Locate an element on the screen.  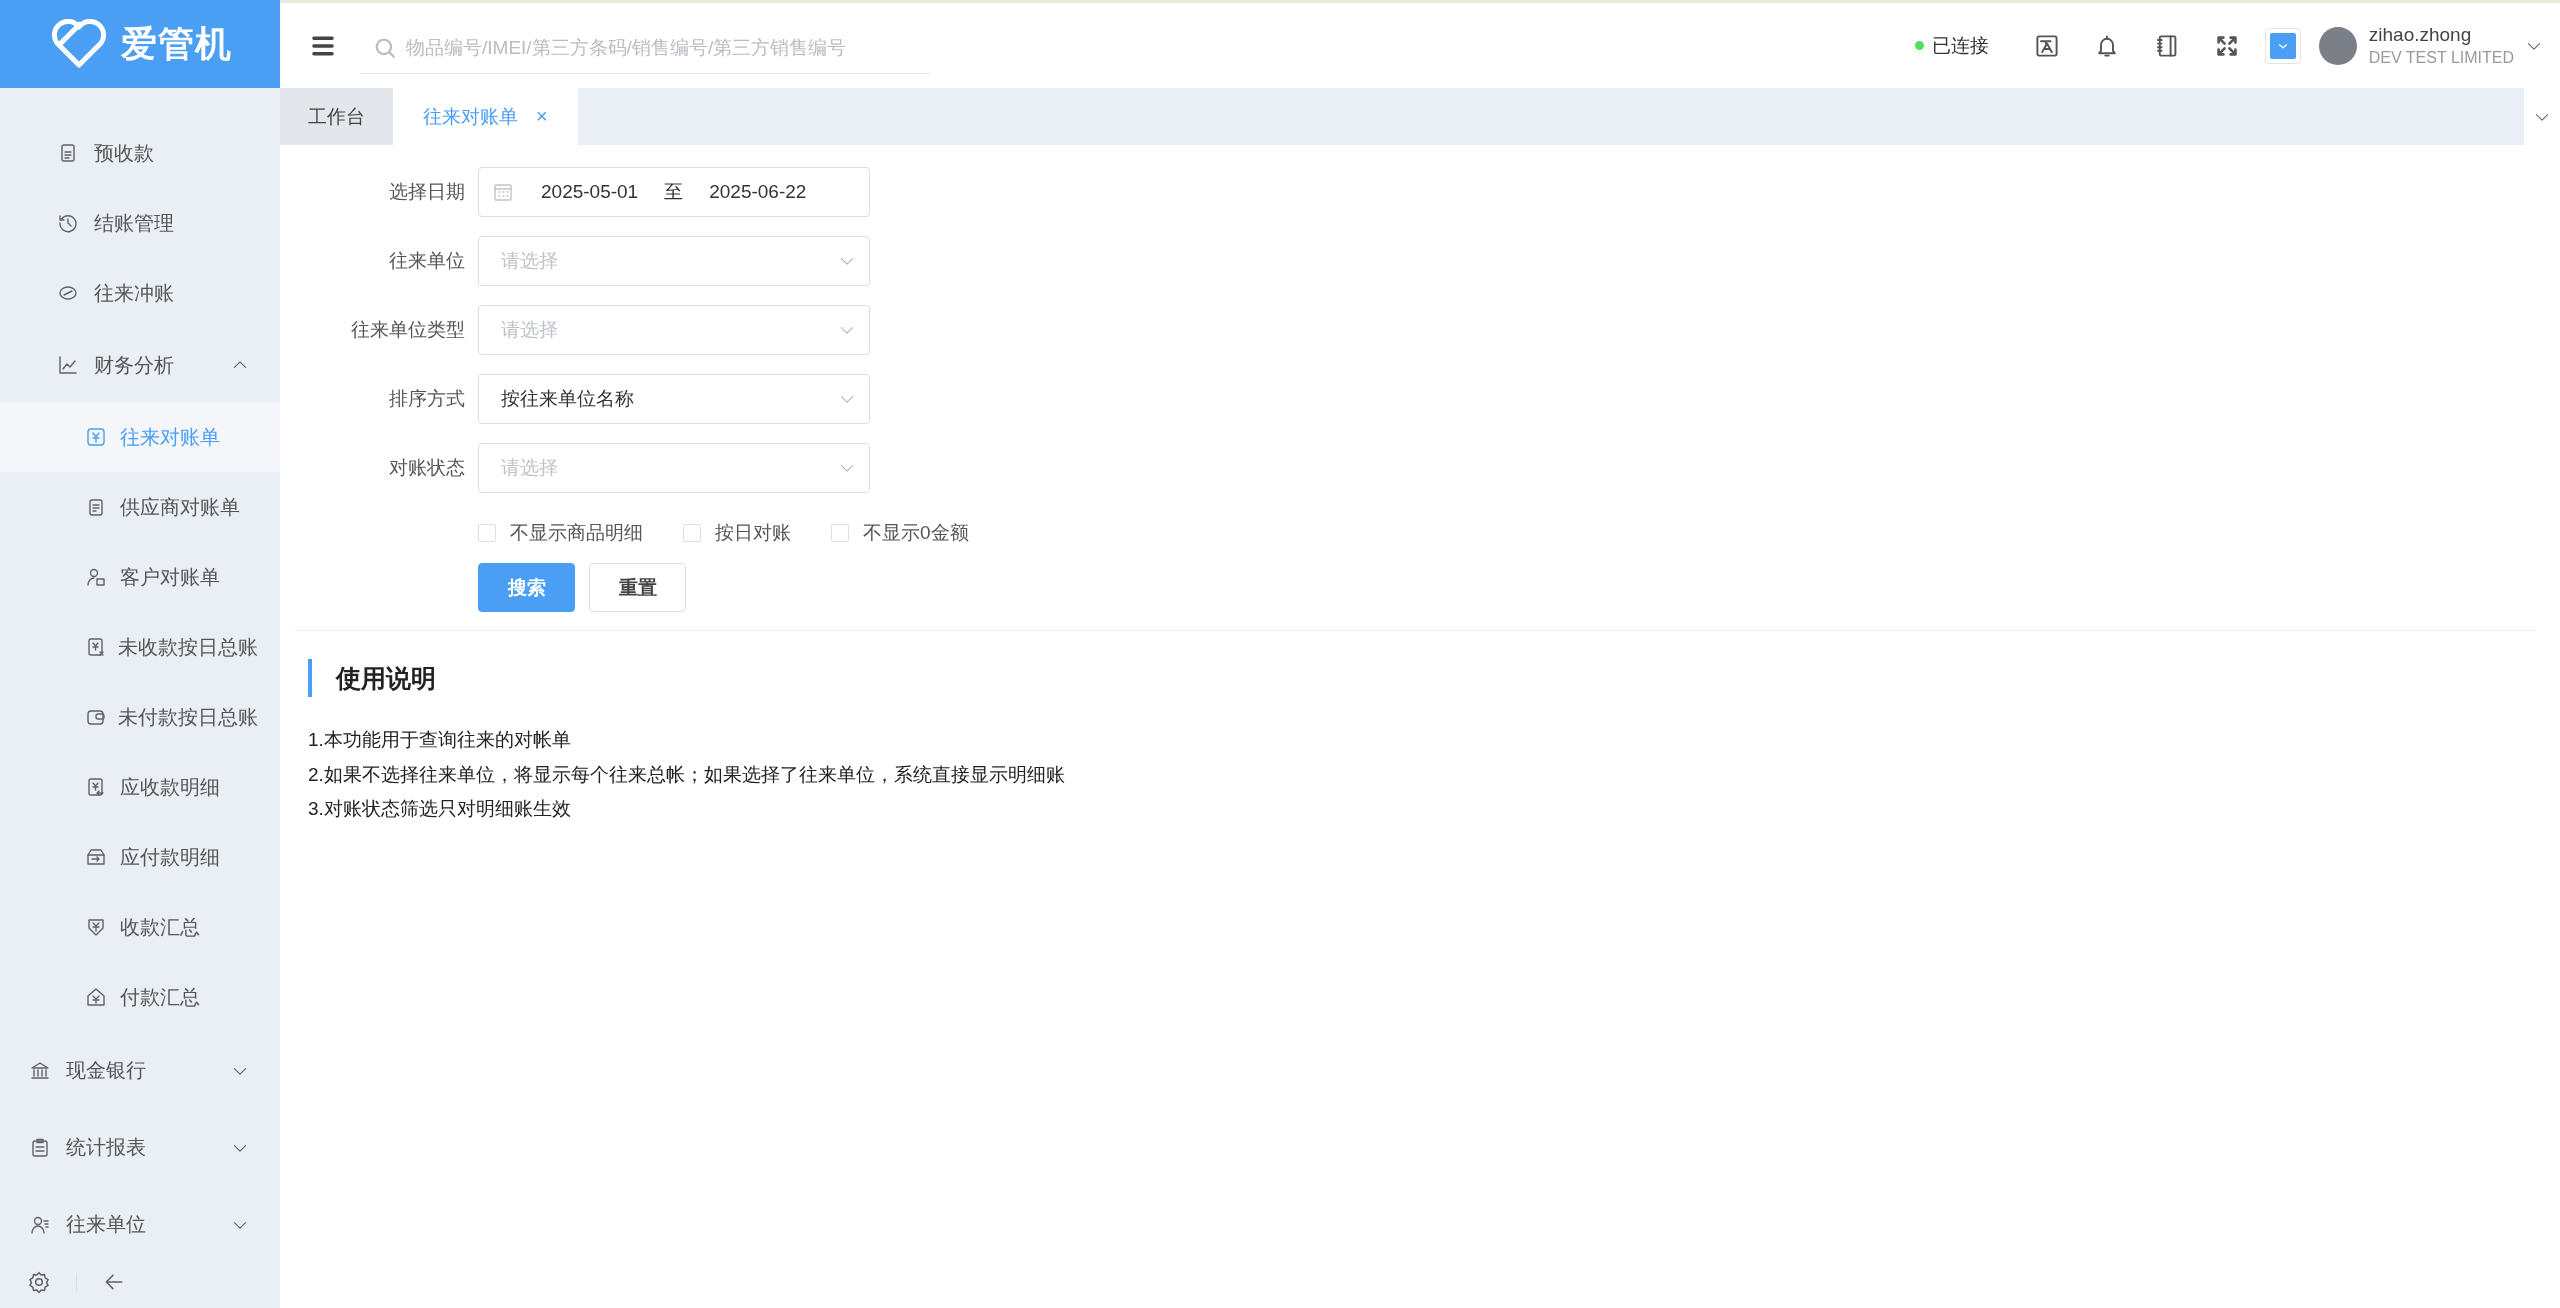
sidebar-item: 现金银行 is located at coordinates (140, 1070).